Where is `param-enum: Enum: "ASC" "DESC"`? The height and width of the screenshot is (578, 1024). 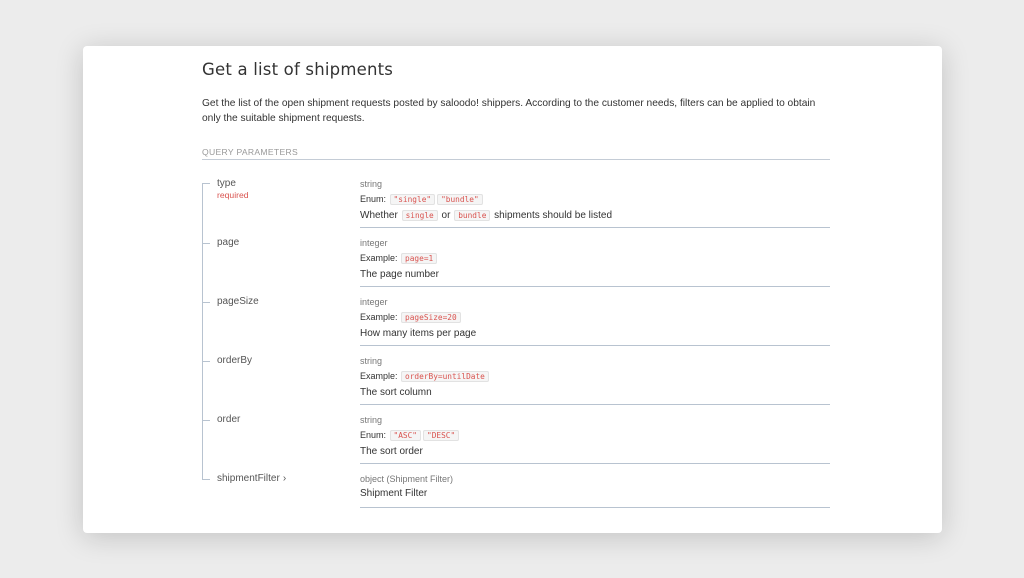
param-enum: Enum: "ASC" "DESC" is located at coordinates (595, 435).